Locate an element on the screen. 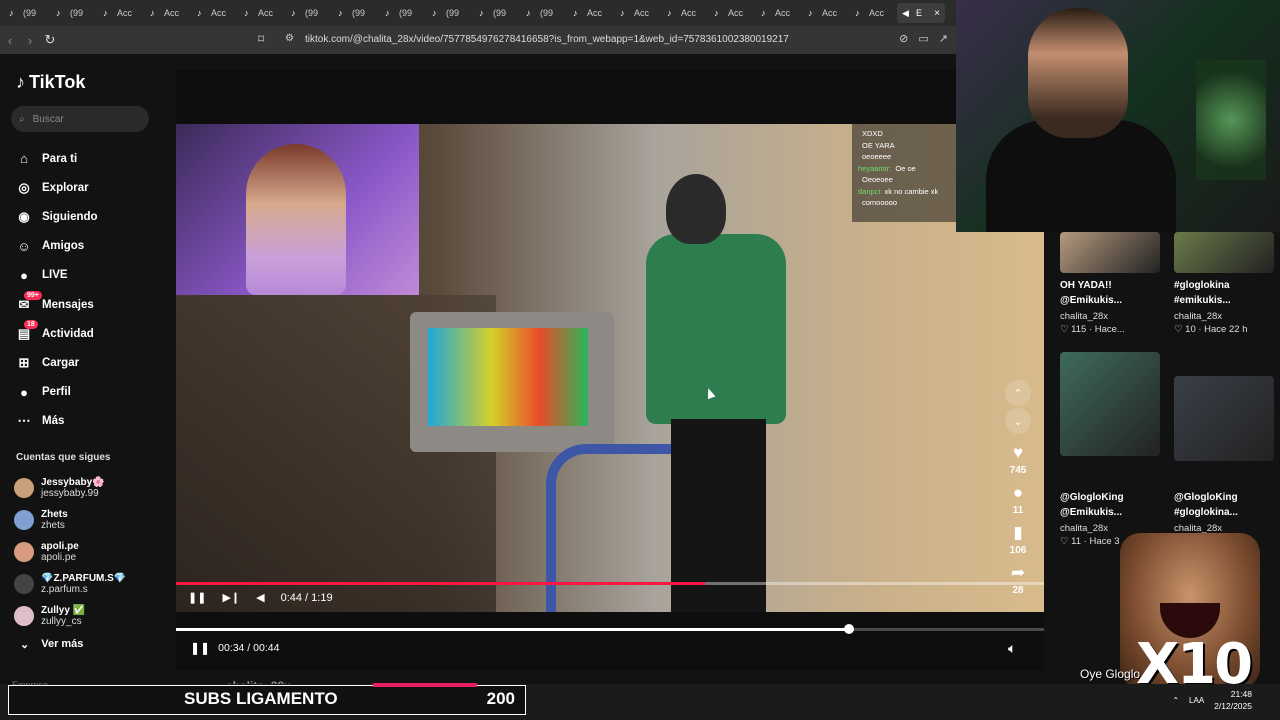 This screenshot has width=1280, height=720. tiktok-logo: ♪ TikTok is located at coordinates (50, 82).